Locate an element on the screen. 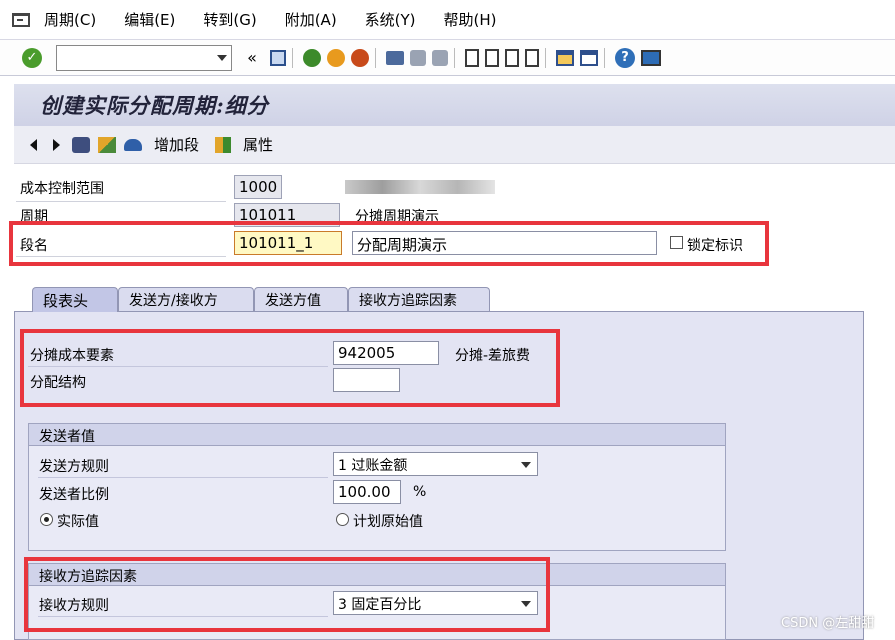 The image size is (895, 640). watermark: CSDN @左甜甜 is located at coordinates (828, 623).